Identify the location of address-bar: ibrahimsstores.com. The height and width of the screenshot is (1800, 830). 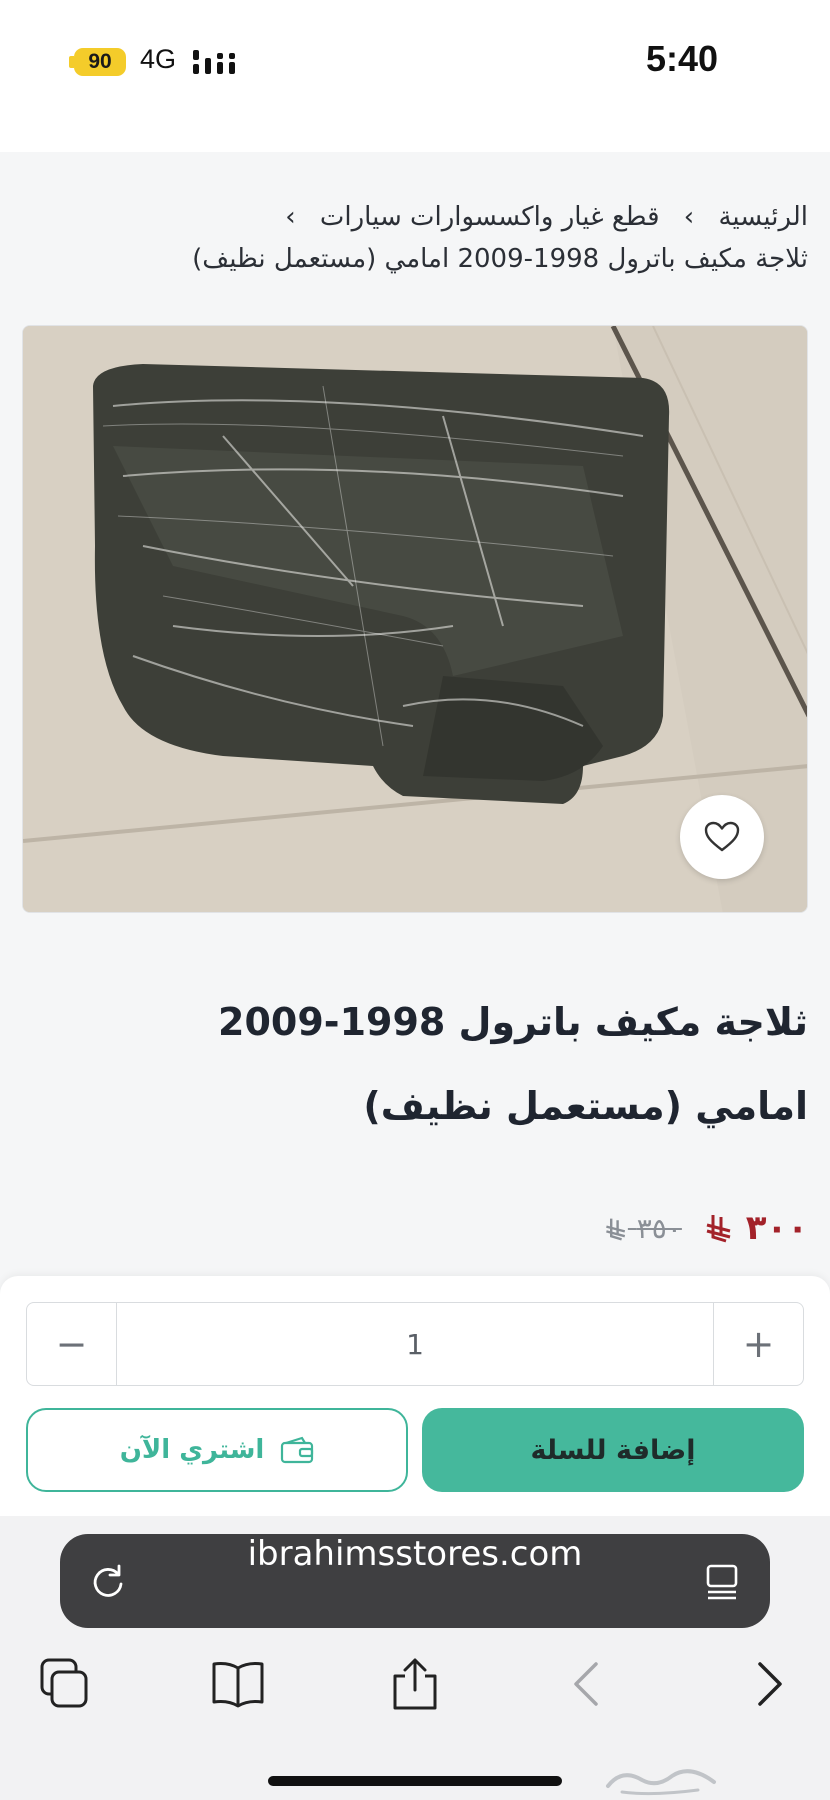
(415, 1581).